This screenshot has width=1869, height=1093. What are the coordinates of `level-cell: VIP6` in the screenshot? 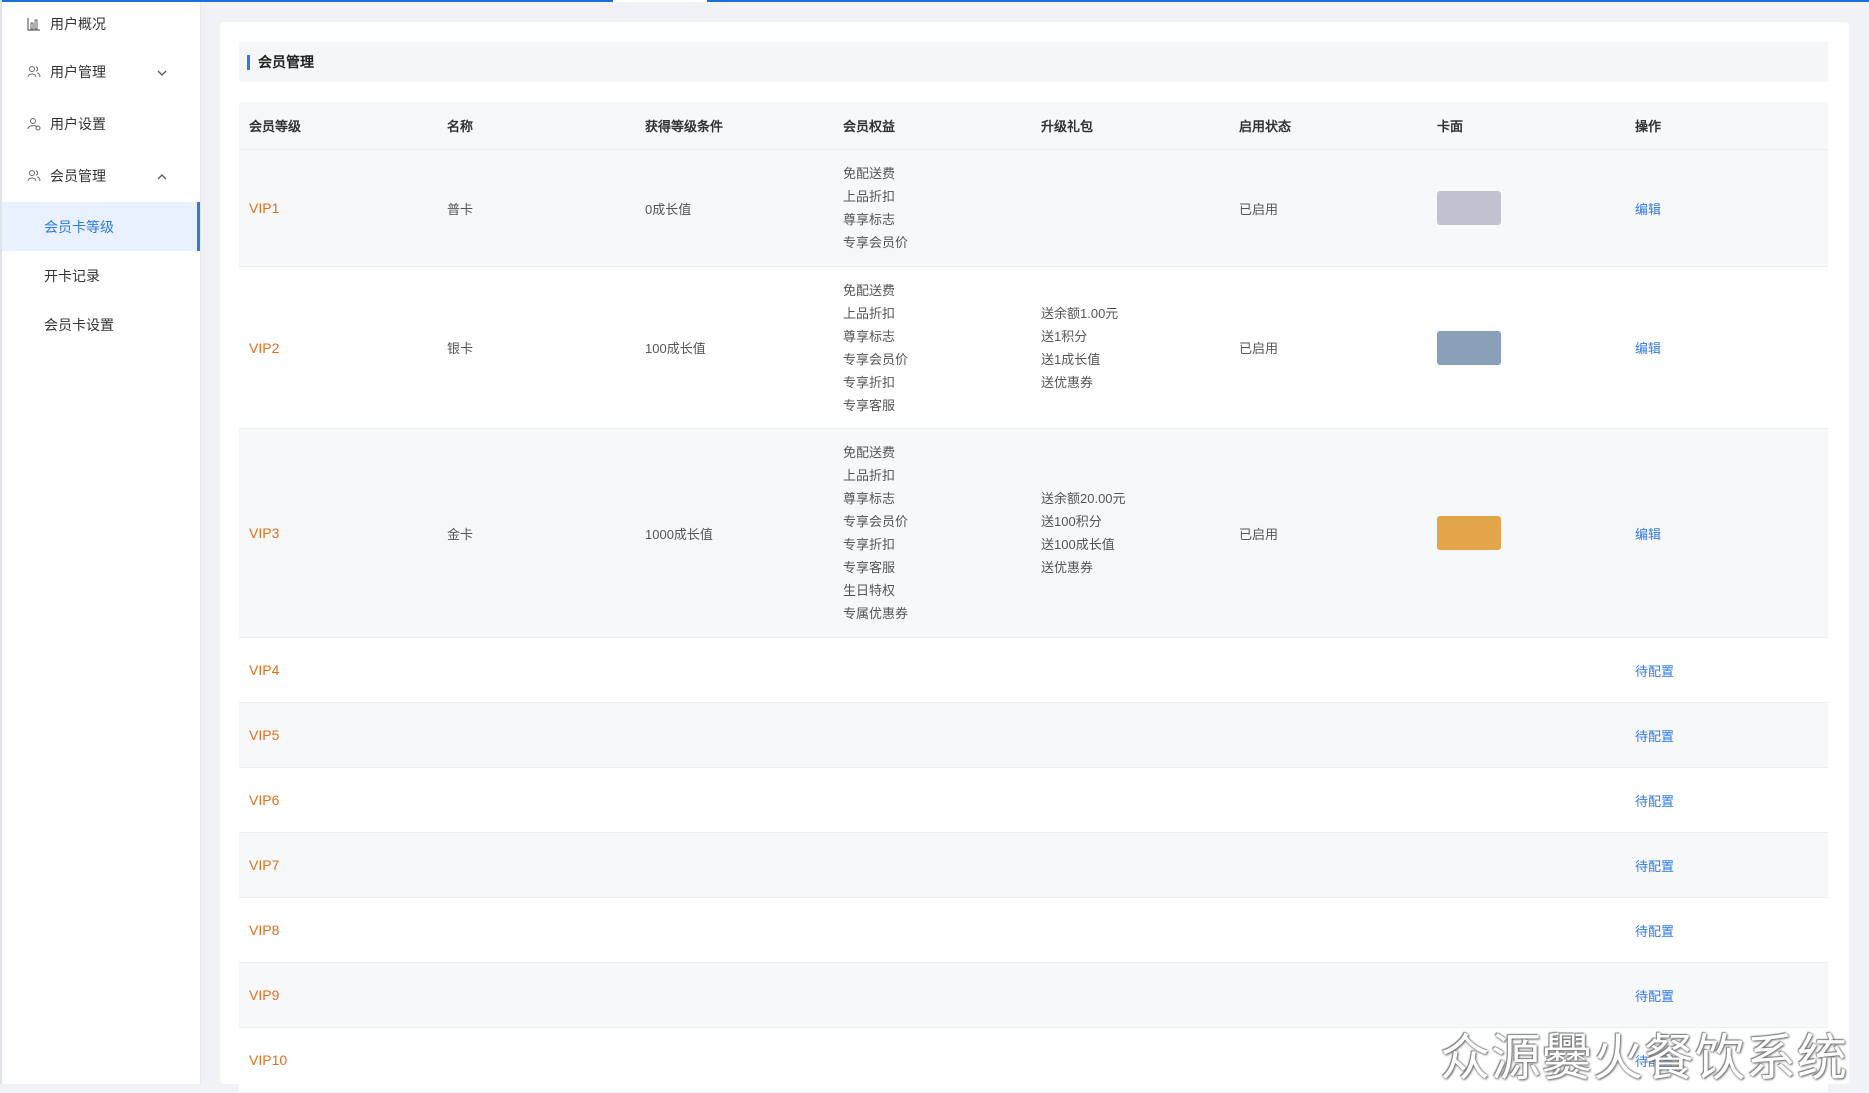 It's located at (338, 800).